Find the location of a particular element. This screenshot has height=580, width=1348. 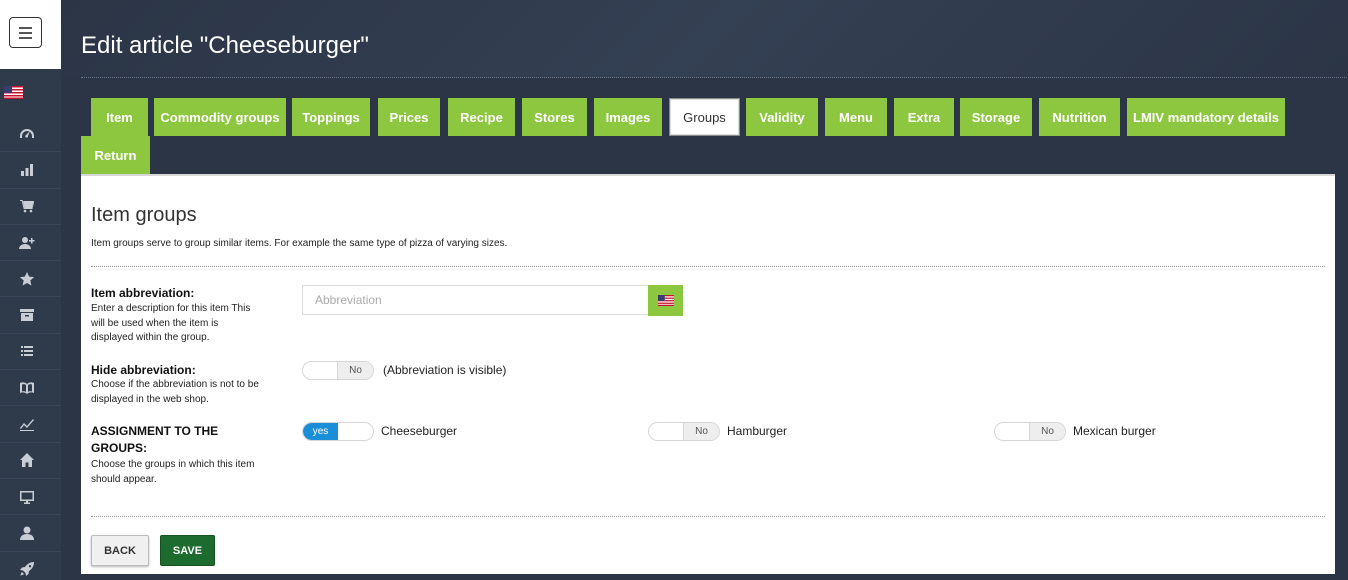

tab-storage: Storage is located at coordinates (996, 117).